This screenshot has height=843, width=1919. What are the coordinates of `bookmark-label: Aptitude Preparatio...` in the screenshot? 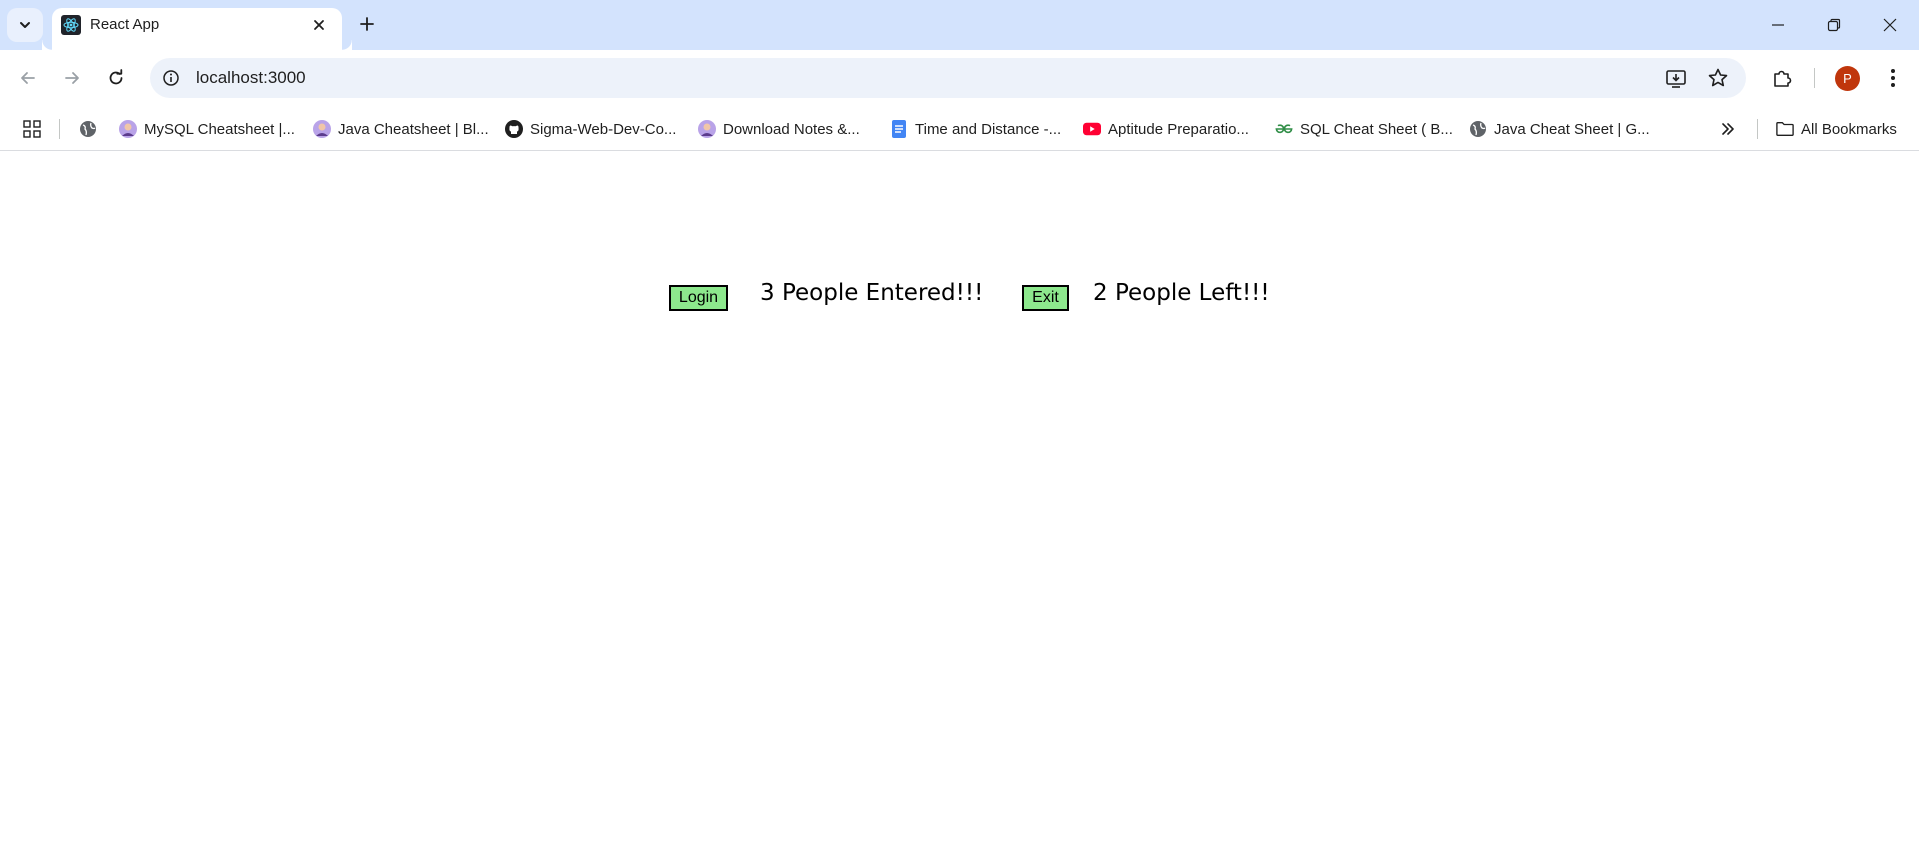 It's located at (1178, 129).